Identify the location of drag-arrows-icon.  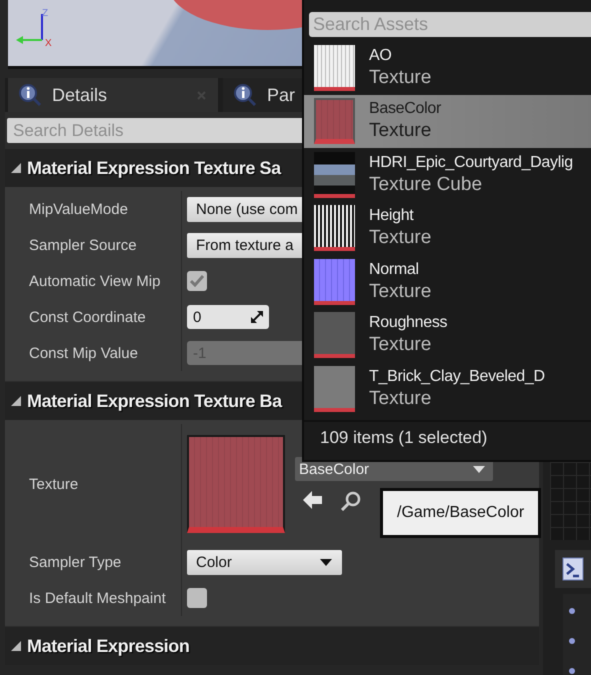
(257, 317).